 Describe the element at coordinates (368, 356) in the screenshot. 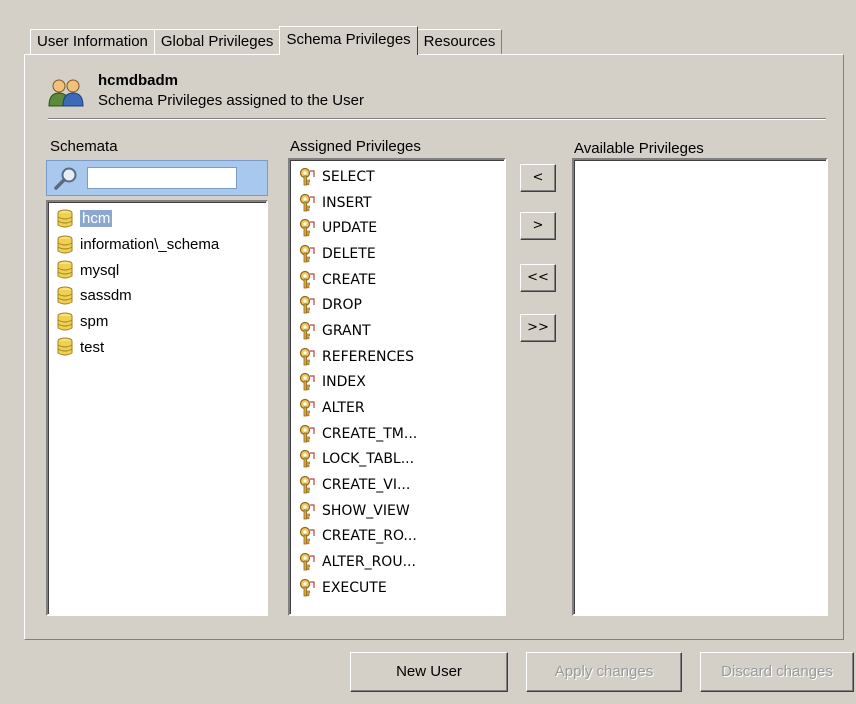

I see `privilege-item-label: REFERENCES` at that location.